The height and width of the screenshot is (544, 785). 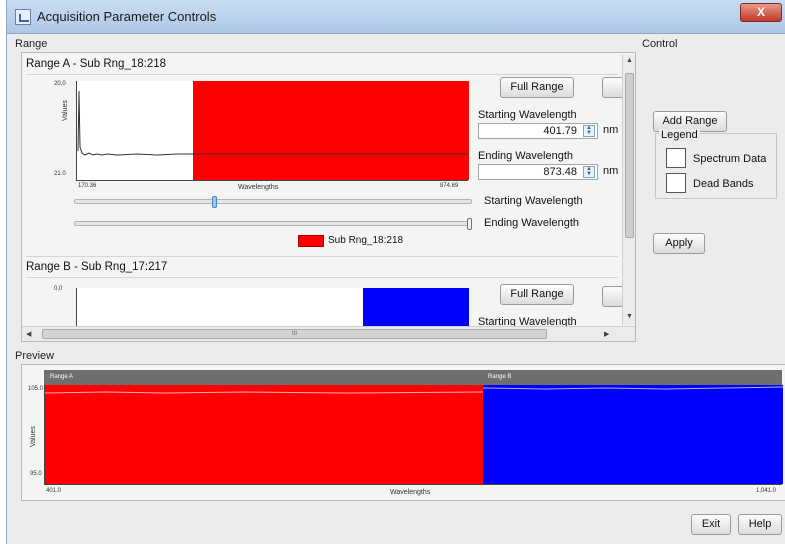 I want to click on horizontal-scroll-thumb: III, so click(x=294, y=334).